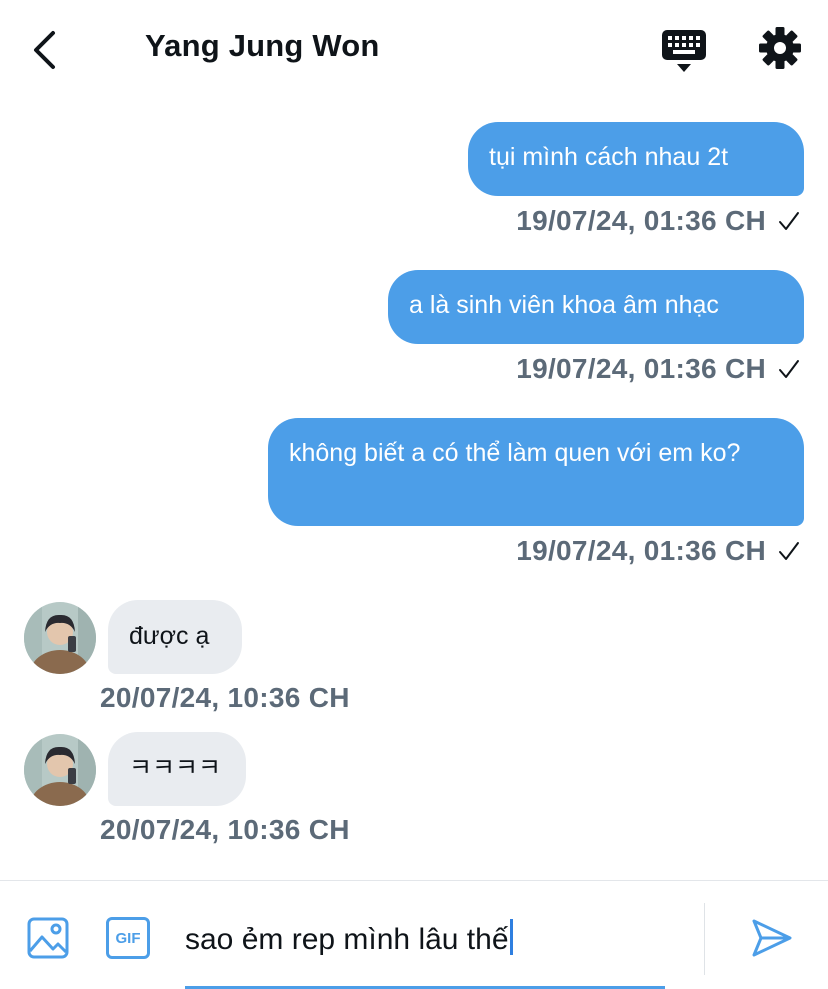  I want to click on text-caret, so click(511, 937).